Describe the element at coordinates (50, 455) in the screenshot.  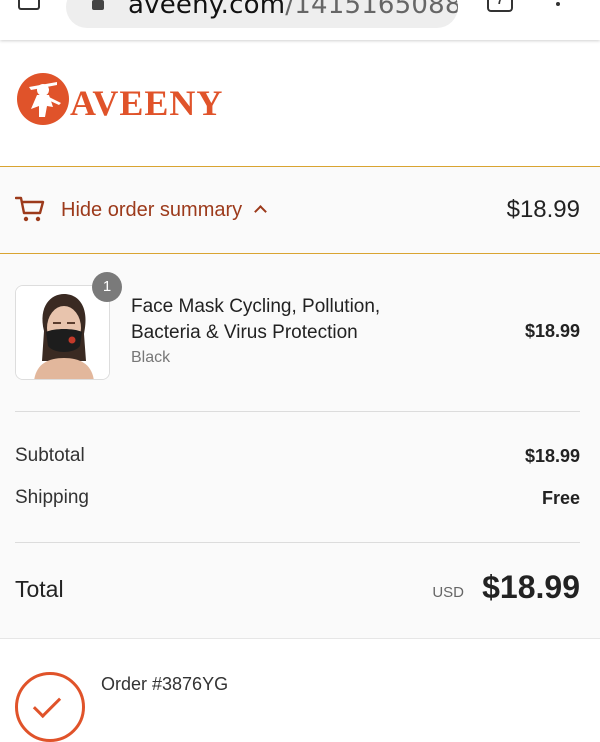
I see `subtotal-label: Subtotal` at that location.